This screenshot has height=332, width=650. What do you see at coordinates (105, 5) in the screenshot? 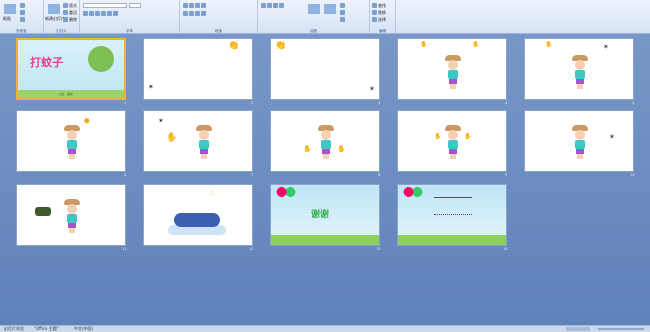
I see `font-name-select` at bounding box center [105, 5].